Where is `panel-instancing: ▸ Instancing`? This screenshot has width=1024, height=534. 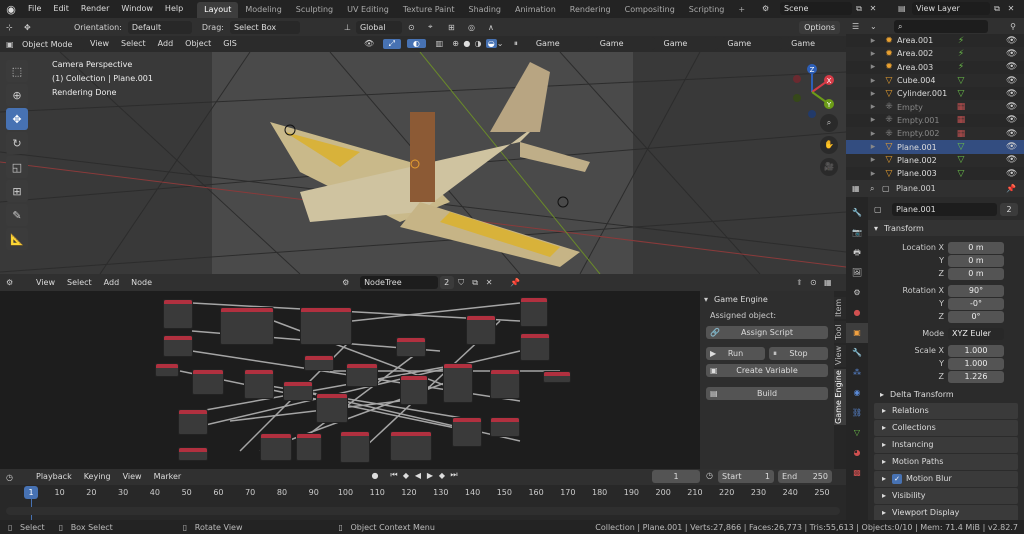
panel-instancing: ▸ Instancing is located at coordinates (946, 445).